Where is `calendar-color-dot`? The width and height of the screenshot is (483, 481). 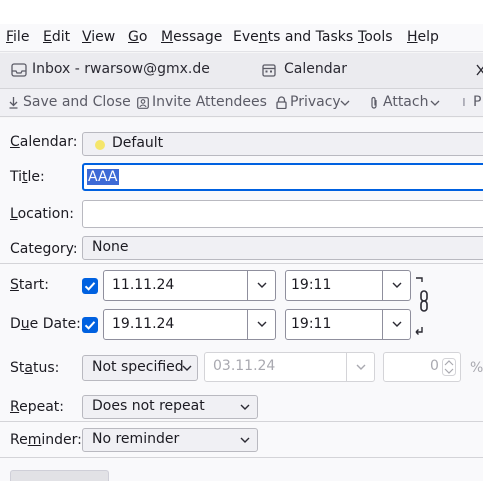 calendar-color-dot is located at coordinates (100, 145).